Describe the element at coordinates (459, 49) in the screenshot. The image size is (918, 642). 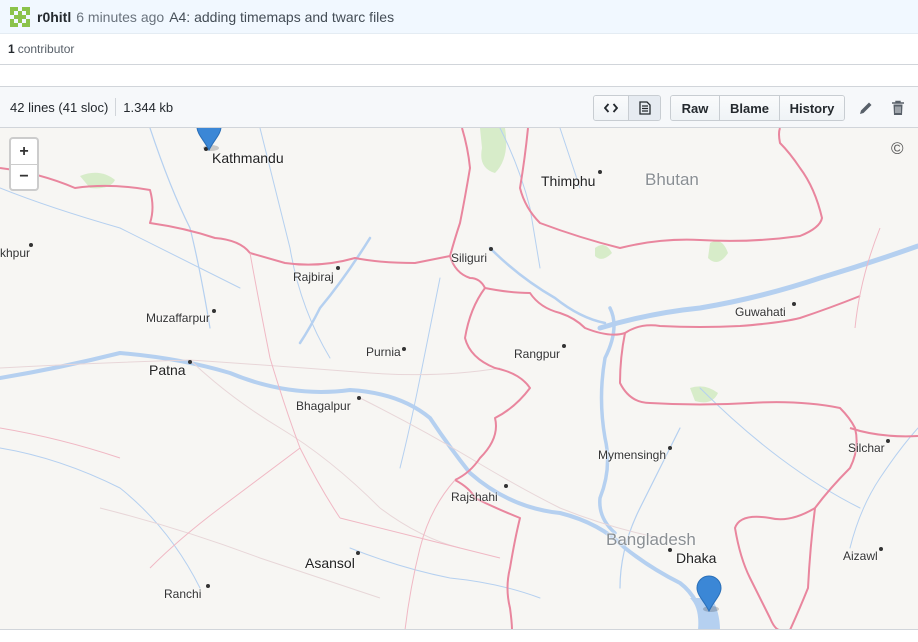
I see `contributors-bar: 1 contributor` at that location.